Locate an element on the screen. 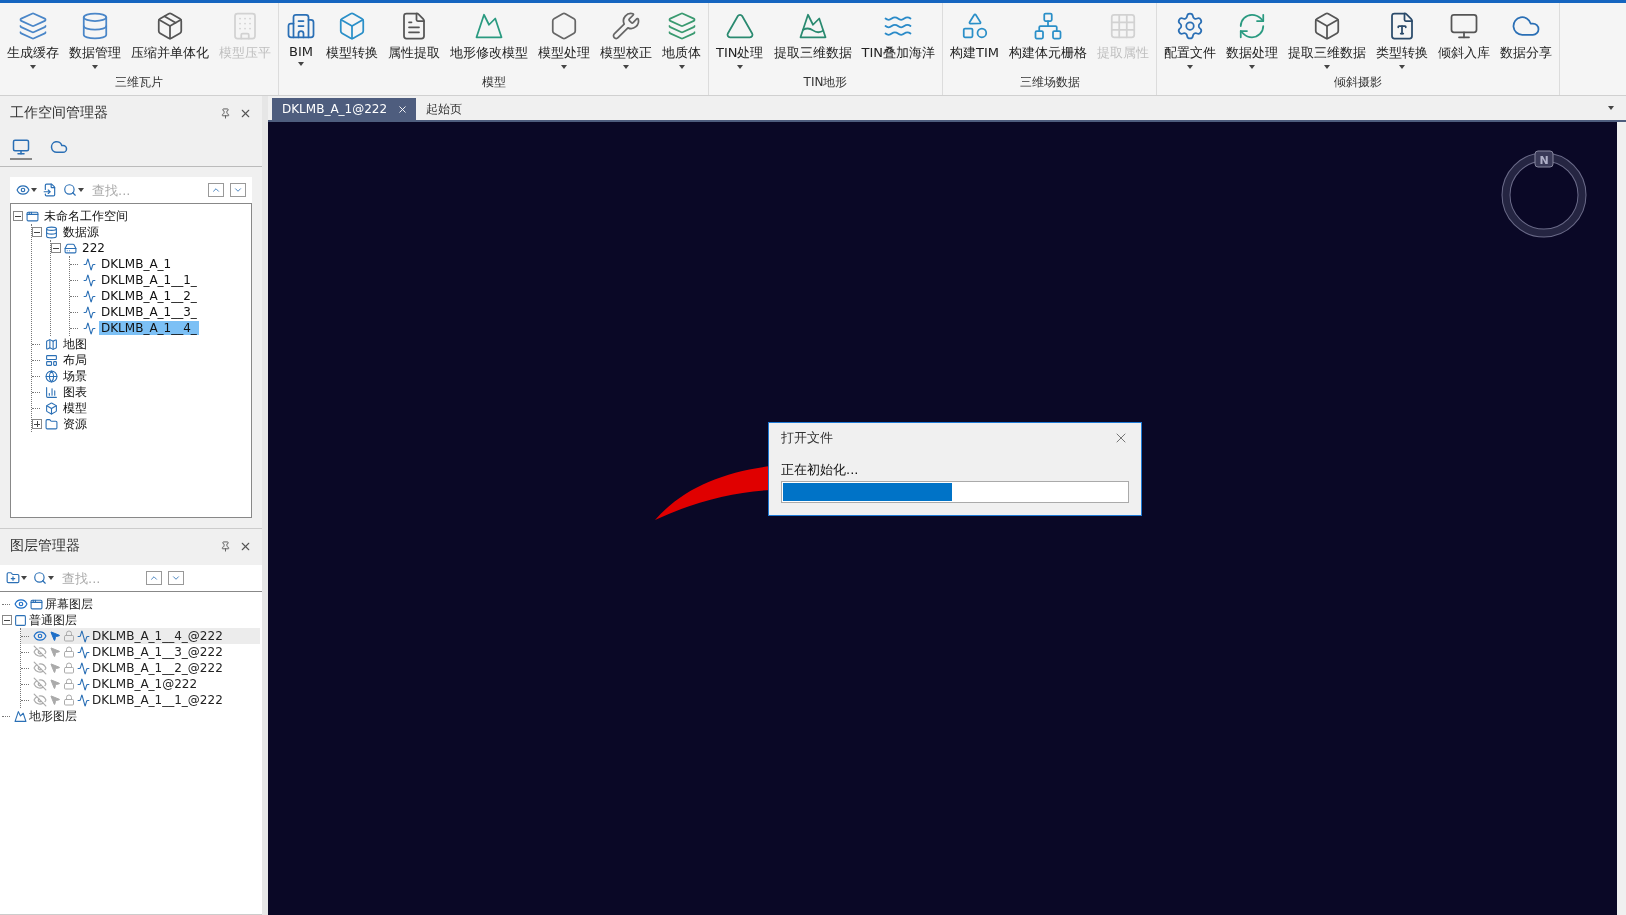 This screenshot has width=1626, height=915. expand-toggle is located at coordinates (37, 424).